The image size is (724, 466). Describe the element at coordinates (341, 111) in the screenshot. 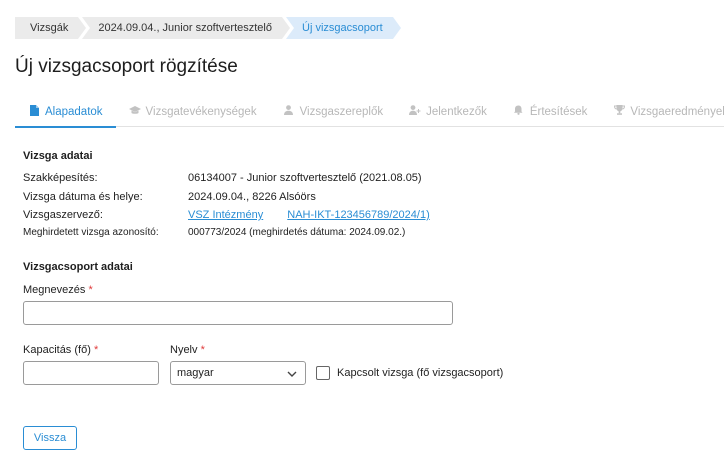

I see `tab-label: Vizsgaszereplők` at that location.